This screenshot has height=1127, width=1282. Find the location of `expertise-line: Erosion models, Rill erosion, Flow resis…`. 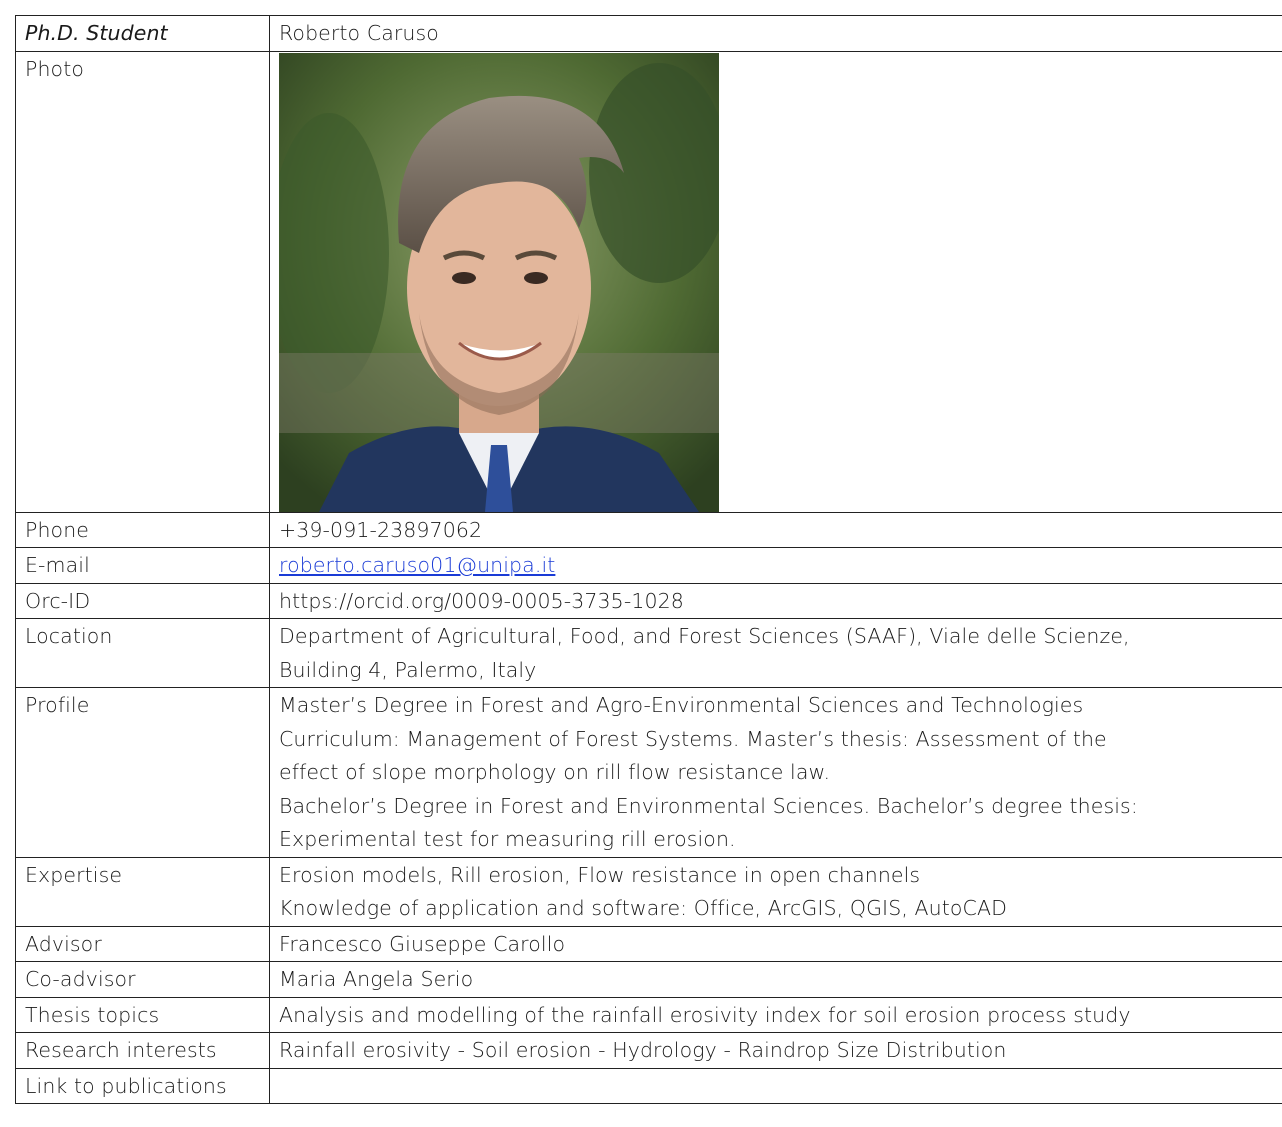

expertise-line: Erosion models, Rill erosion, Flow resis… is located at coordinates (600, 874).